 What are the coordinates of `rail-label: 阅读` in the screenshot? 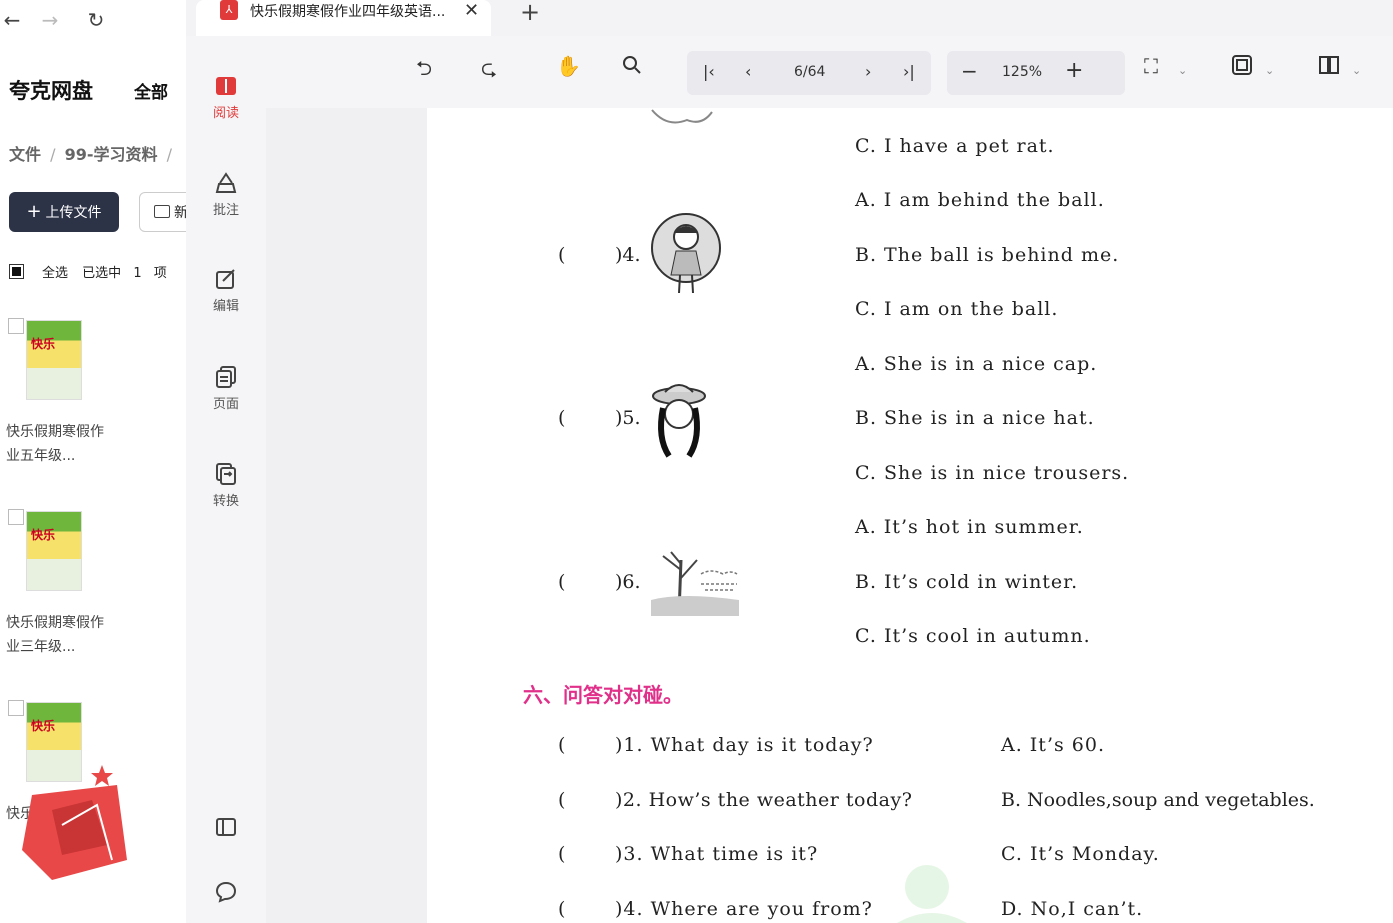 It's located at (225, 113).